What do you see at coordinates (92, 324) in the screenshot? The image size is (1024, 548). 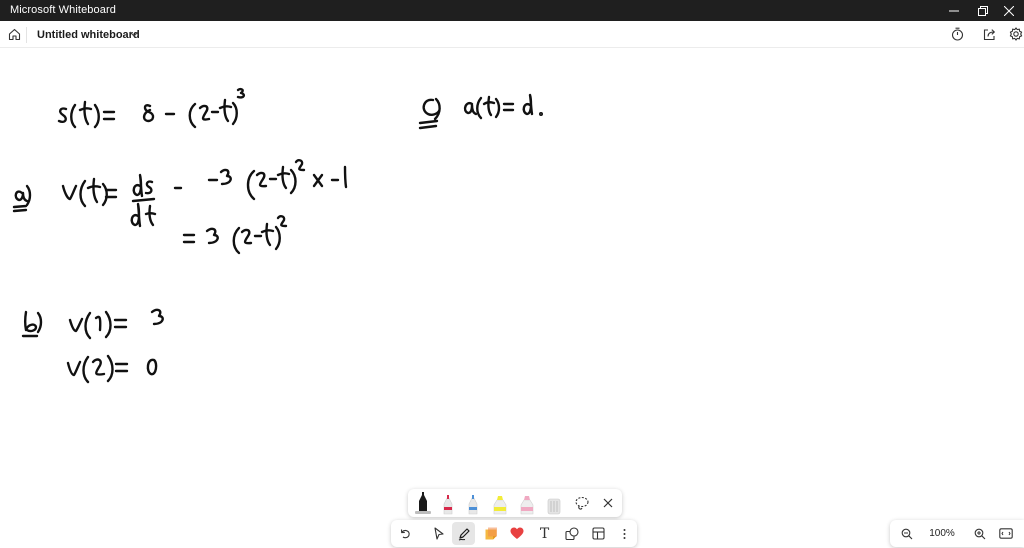 I see `ink-line-part-b-v1` at bounding box center [92, 324].